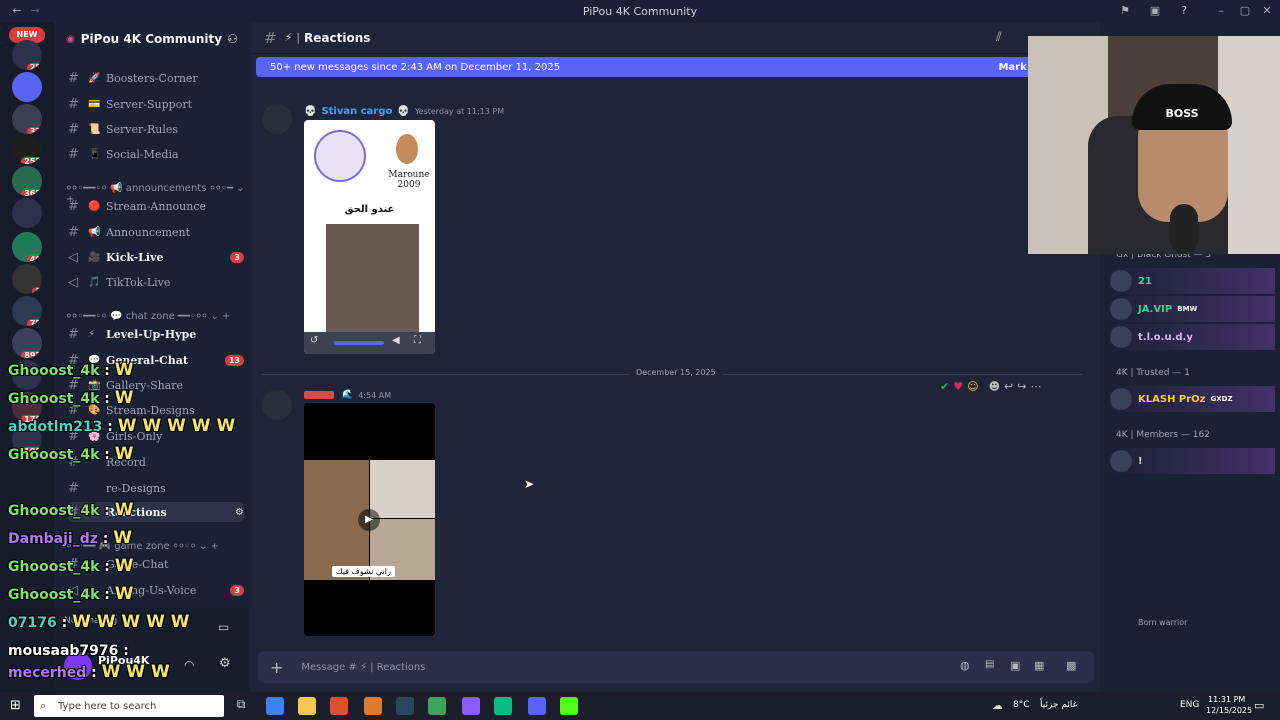 The height and width of the screenshot is (720, 1280). What do you see at coordinates (1221, 11) in the screenshot?
I see `minimize-icon: –` at bounding box center [1221, 11].